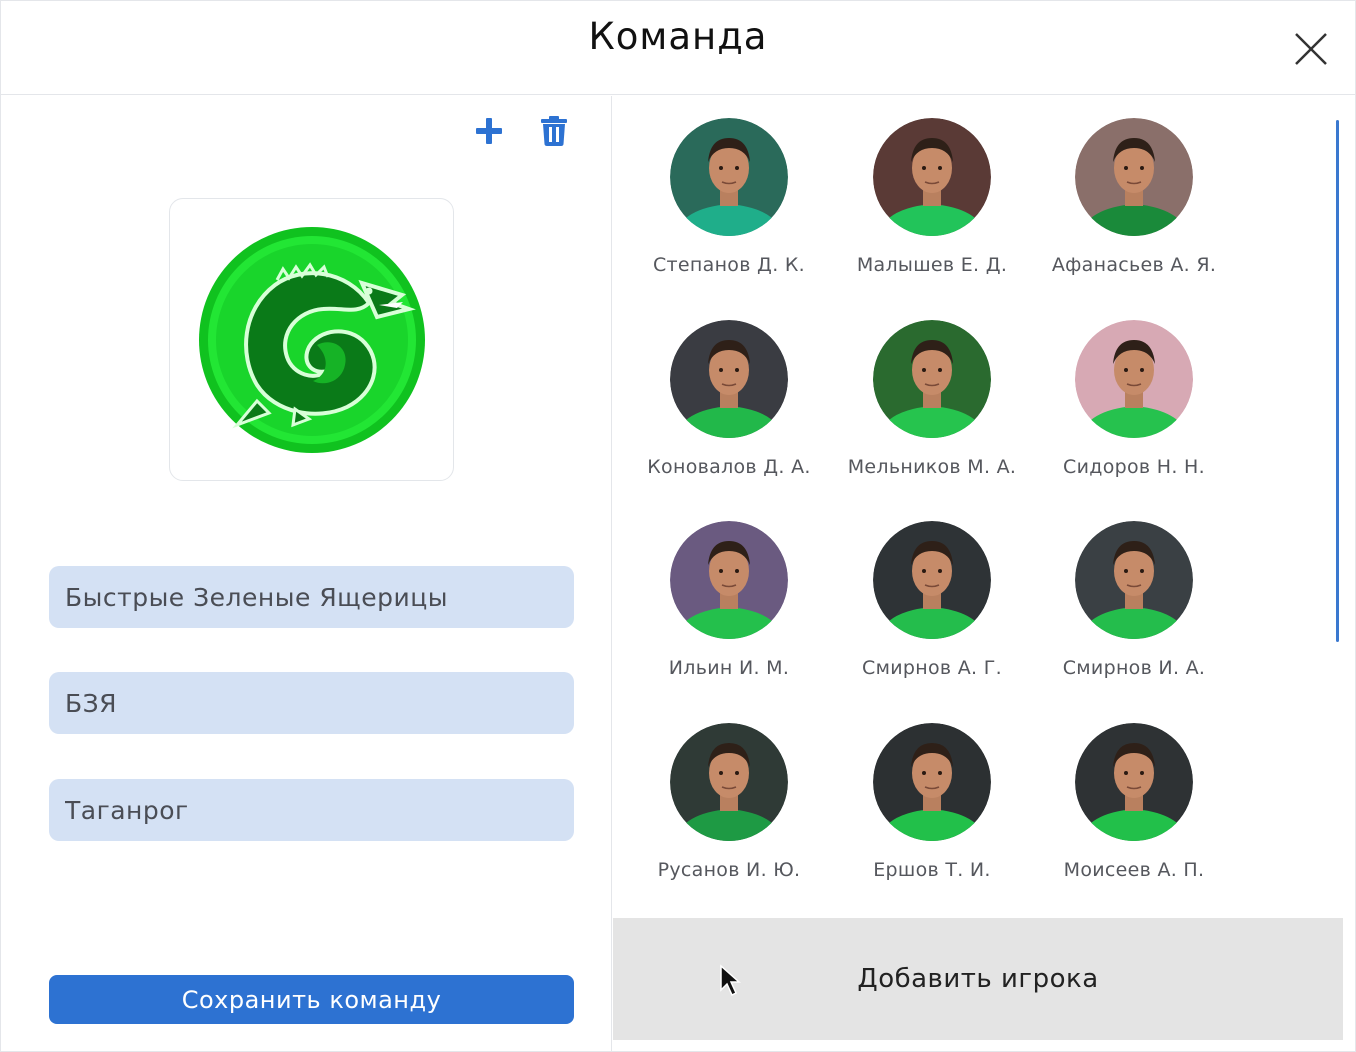 This screenshot has width=1356, height=1052. I want to click on player-card: Смирнов А. Г., so click(932, 600).